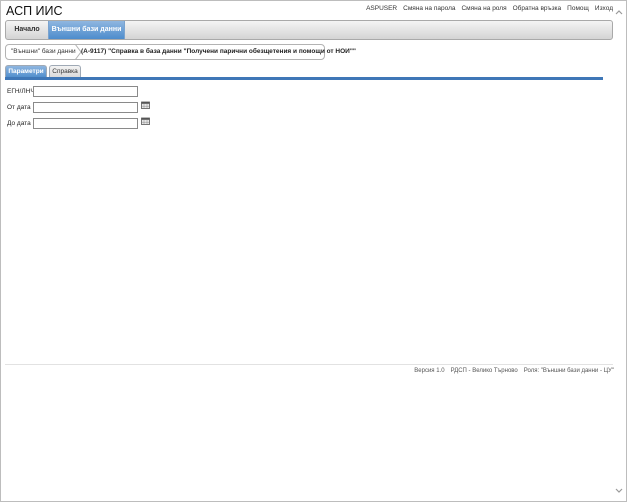 This screenshot has height=502, width=627. I want to click on main-navbar: Начало Външни бази данни, so click(309, 30).